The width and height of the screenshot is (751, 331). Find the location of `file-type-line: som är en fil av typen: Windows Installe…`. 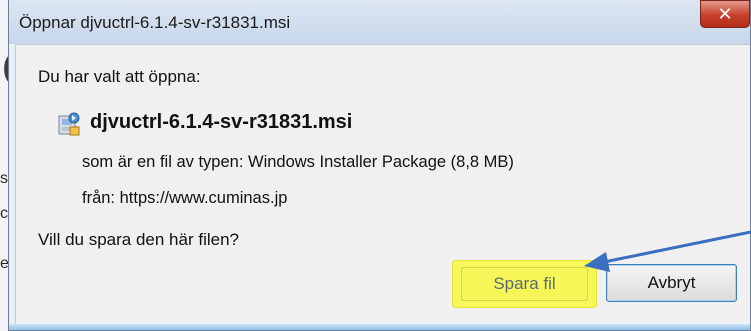

file-type-line: som är en fil av typen: Windows Installe… is located at coordinates (298, 162).